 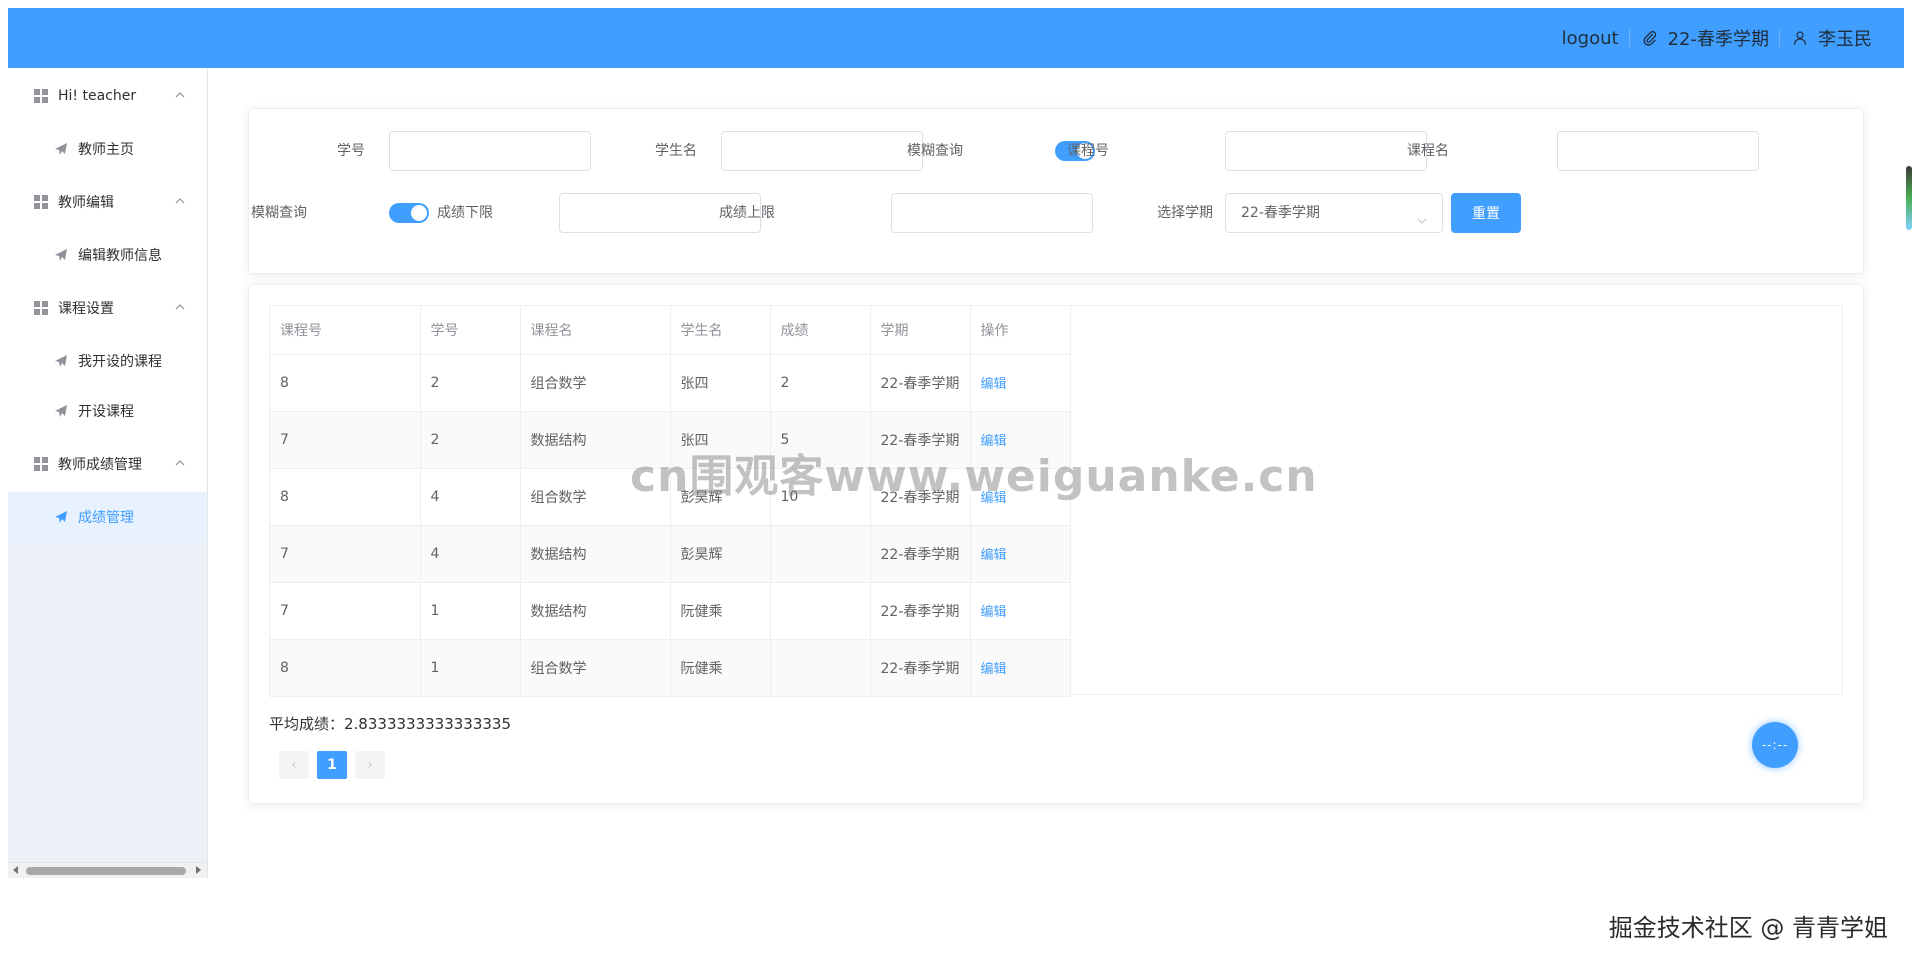 What do you see at coordinates (920, 330) in the screenshot?
I see `col-semester: 学期` at bounding box center [920, 330].